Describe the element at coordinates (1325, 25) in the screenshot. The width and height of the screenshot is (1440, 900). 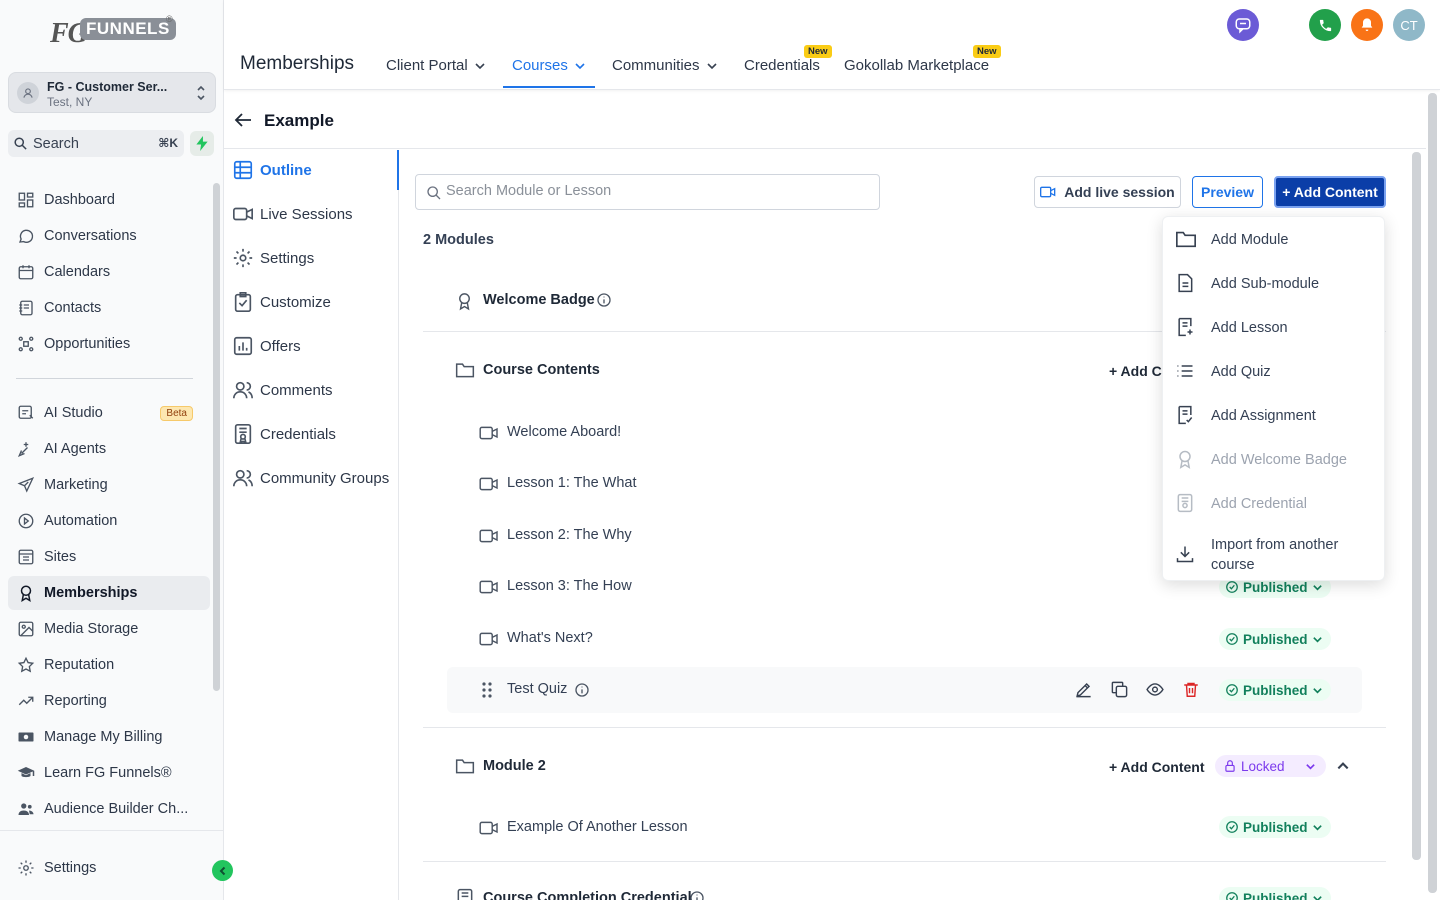
I see `phone-button` at that location.